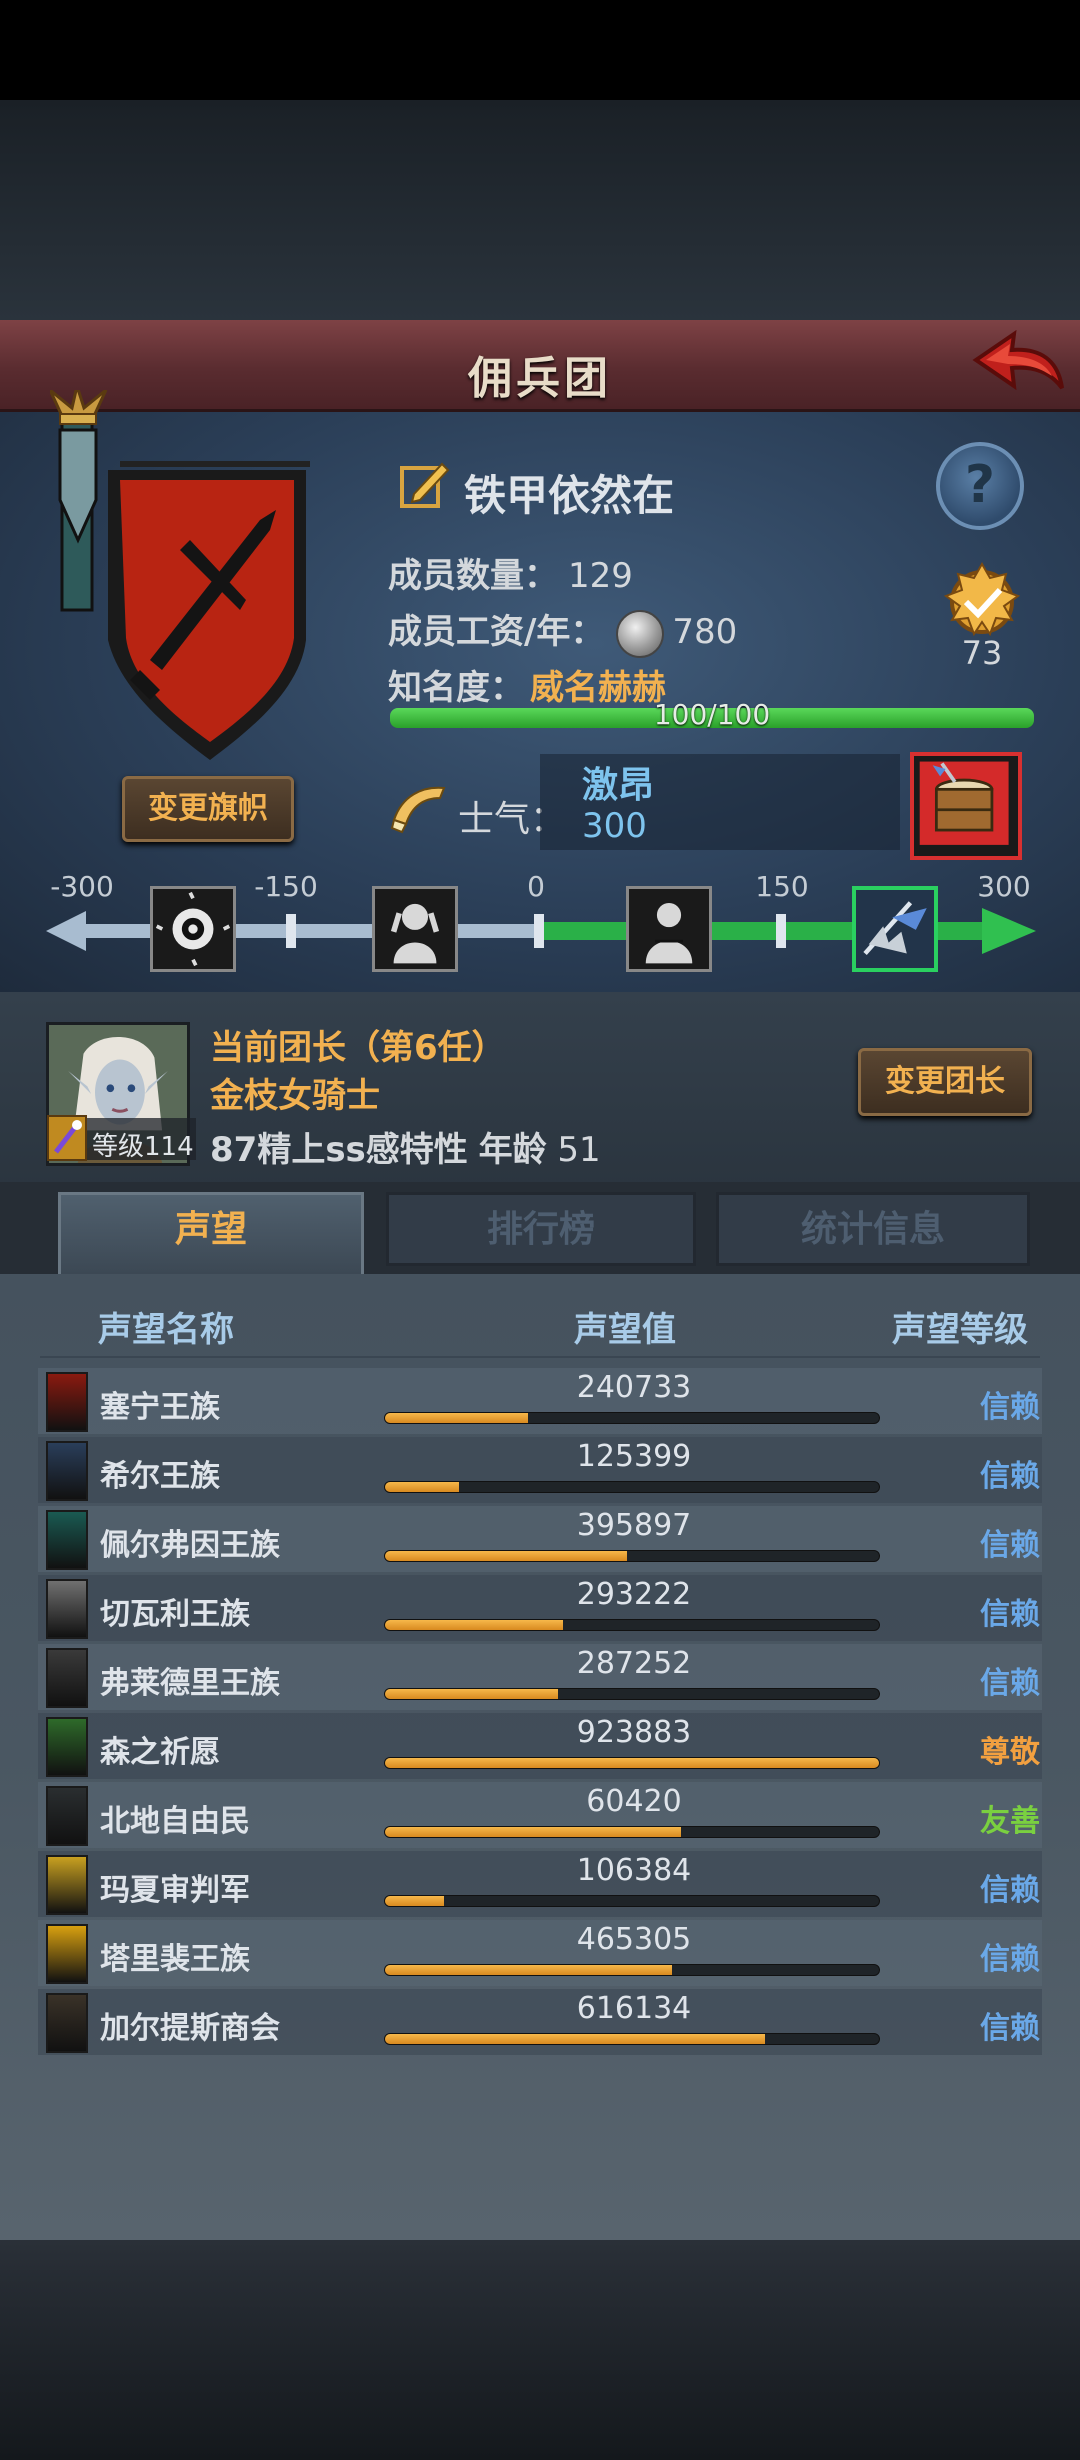 Image resolution: width=1080 pixels, height=2460 pixels. I want to click on bottom-background, so click(540, 2350).